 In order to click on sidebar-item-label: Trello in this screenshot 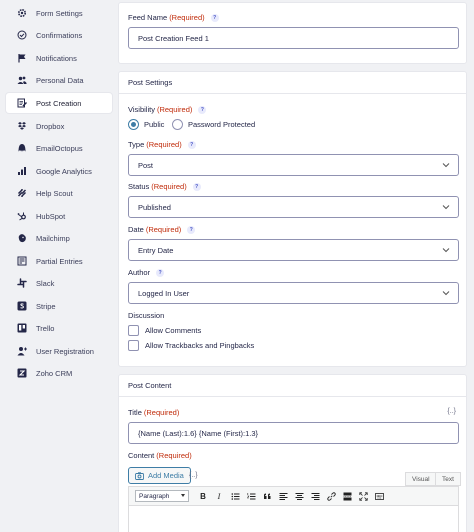, I will do `click(45, 328)`.